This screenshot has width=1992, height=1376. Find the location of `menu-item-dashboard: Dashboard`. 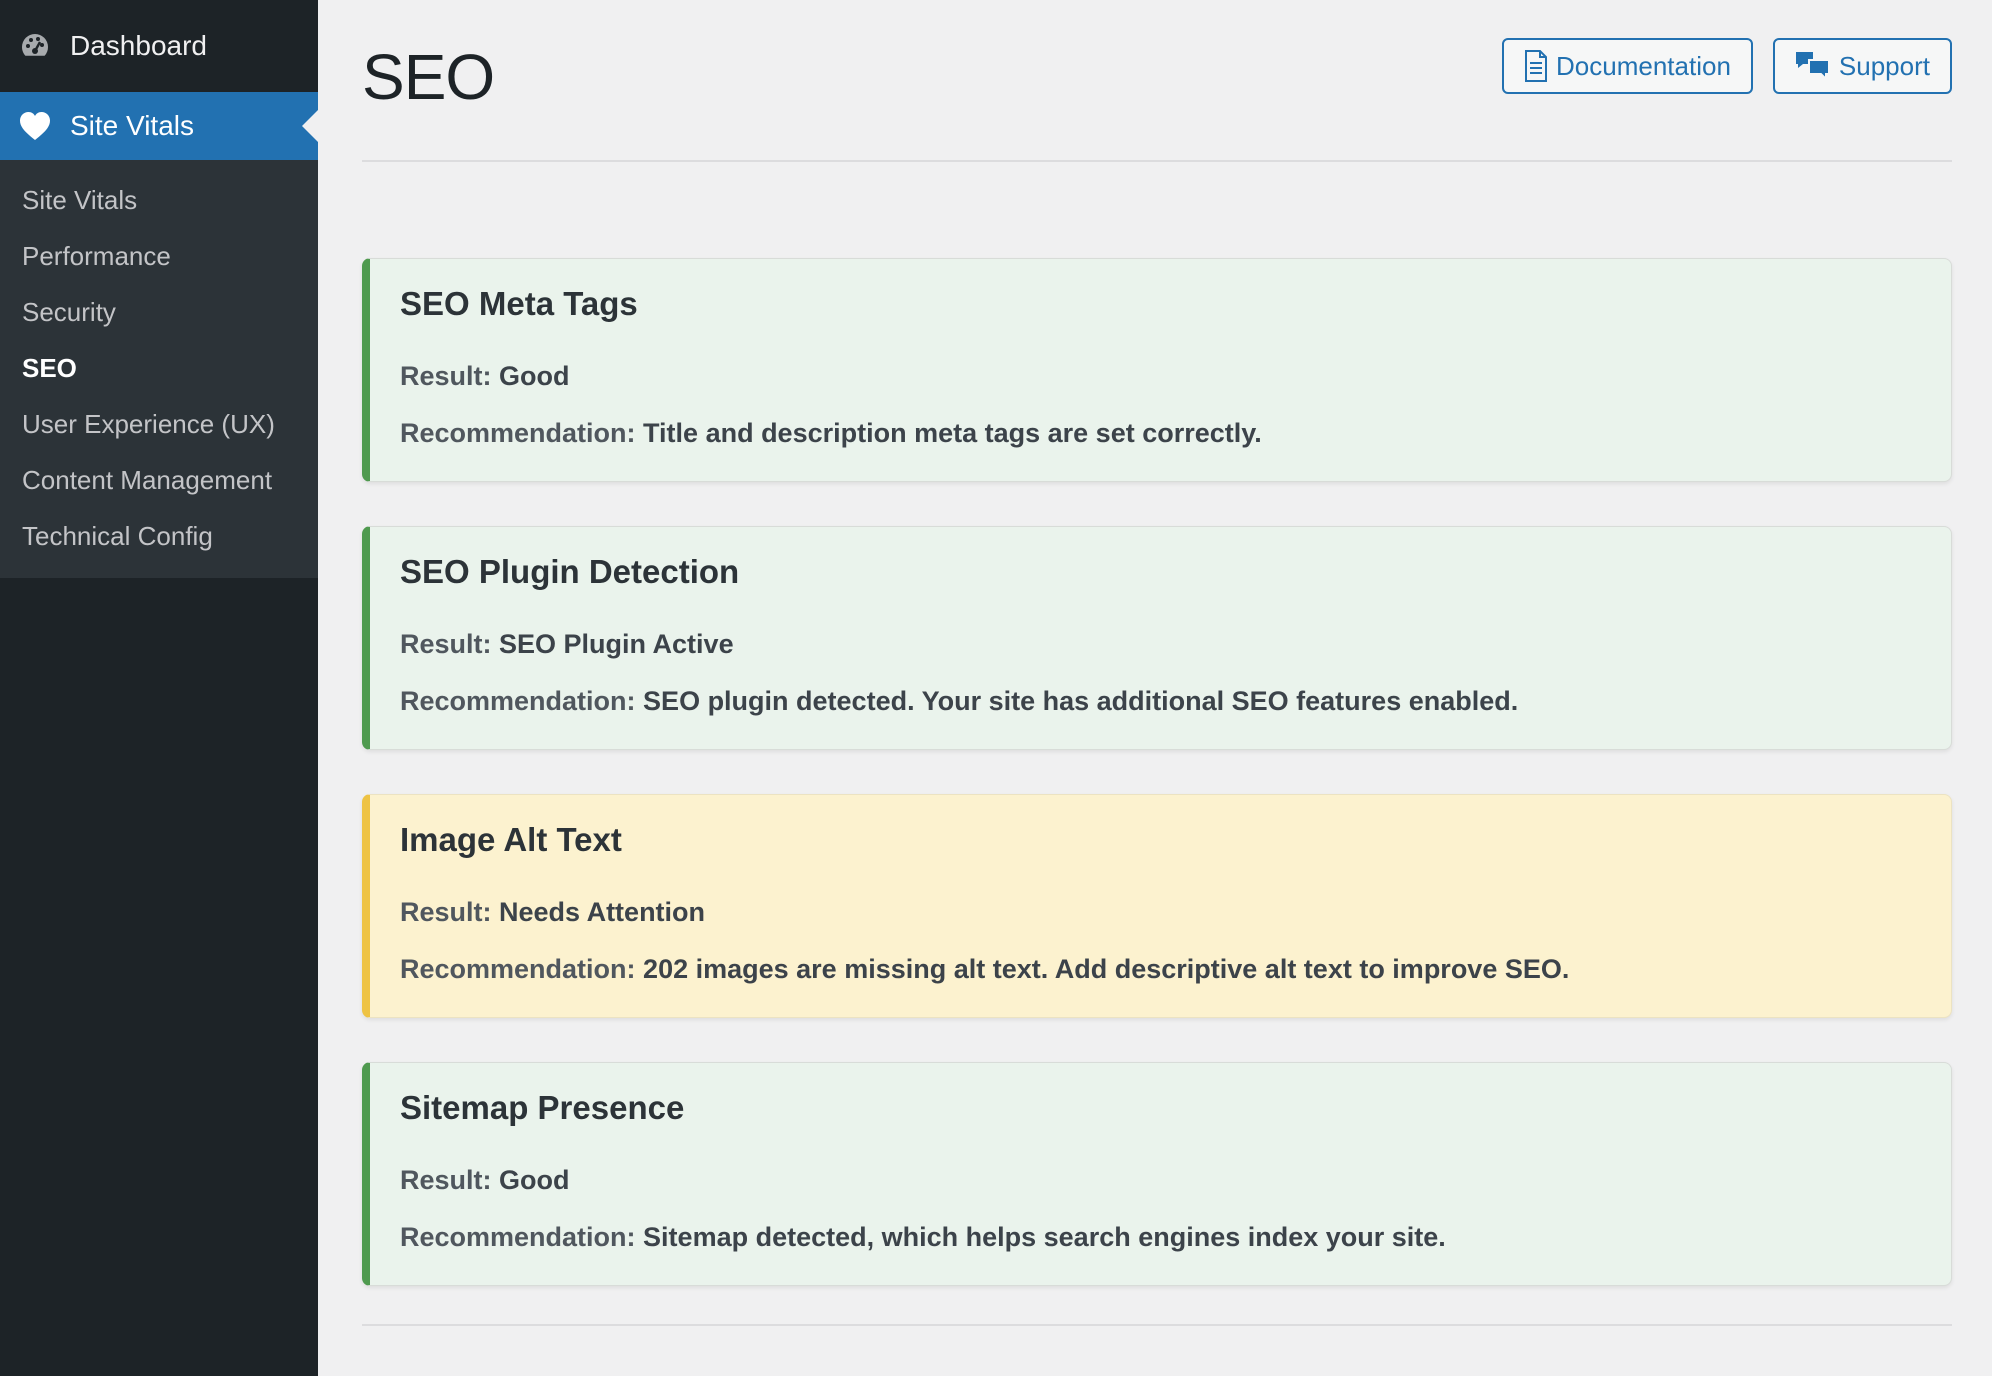

menu-item-dashboard: Dashboard is located at coordinates (159, 46).